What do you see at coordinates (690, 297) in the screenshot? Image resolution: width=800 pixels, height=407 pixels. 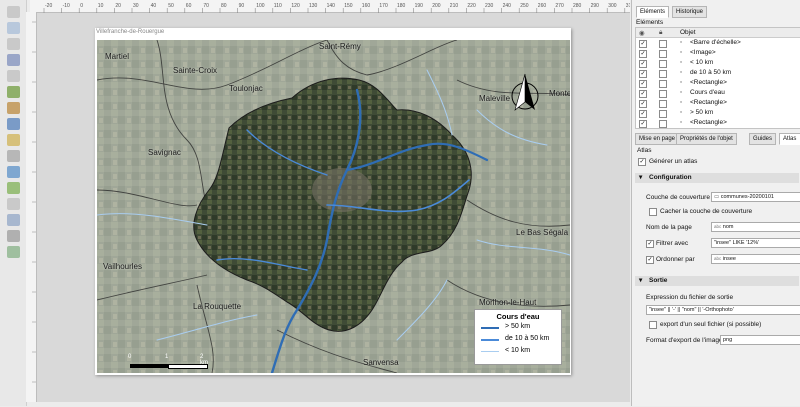 I see `output-expr-label: Expression du fichier de sortie` at bounding box center [690, 297].